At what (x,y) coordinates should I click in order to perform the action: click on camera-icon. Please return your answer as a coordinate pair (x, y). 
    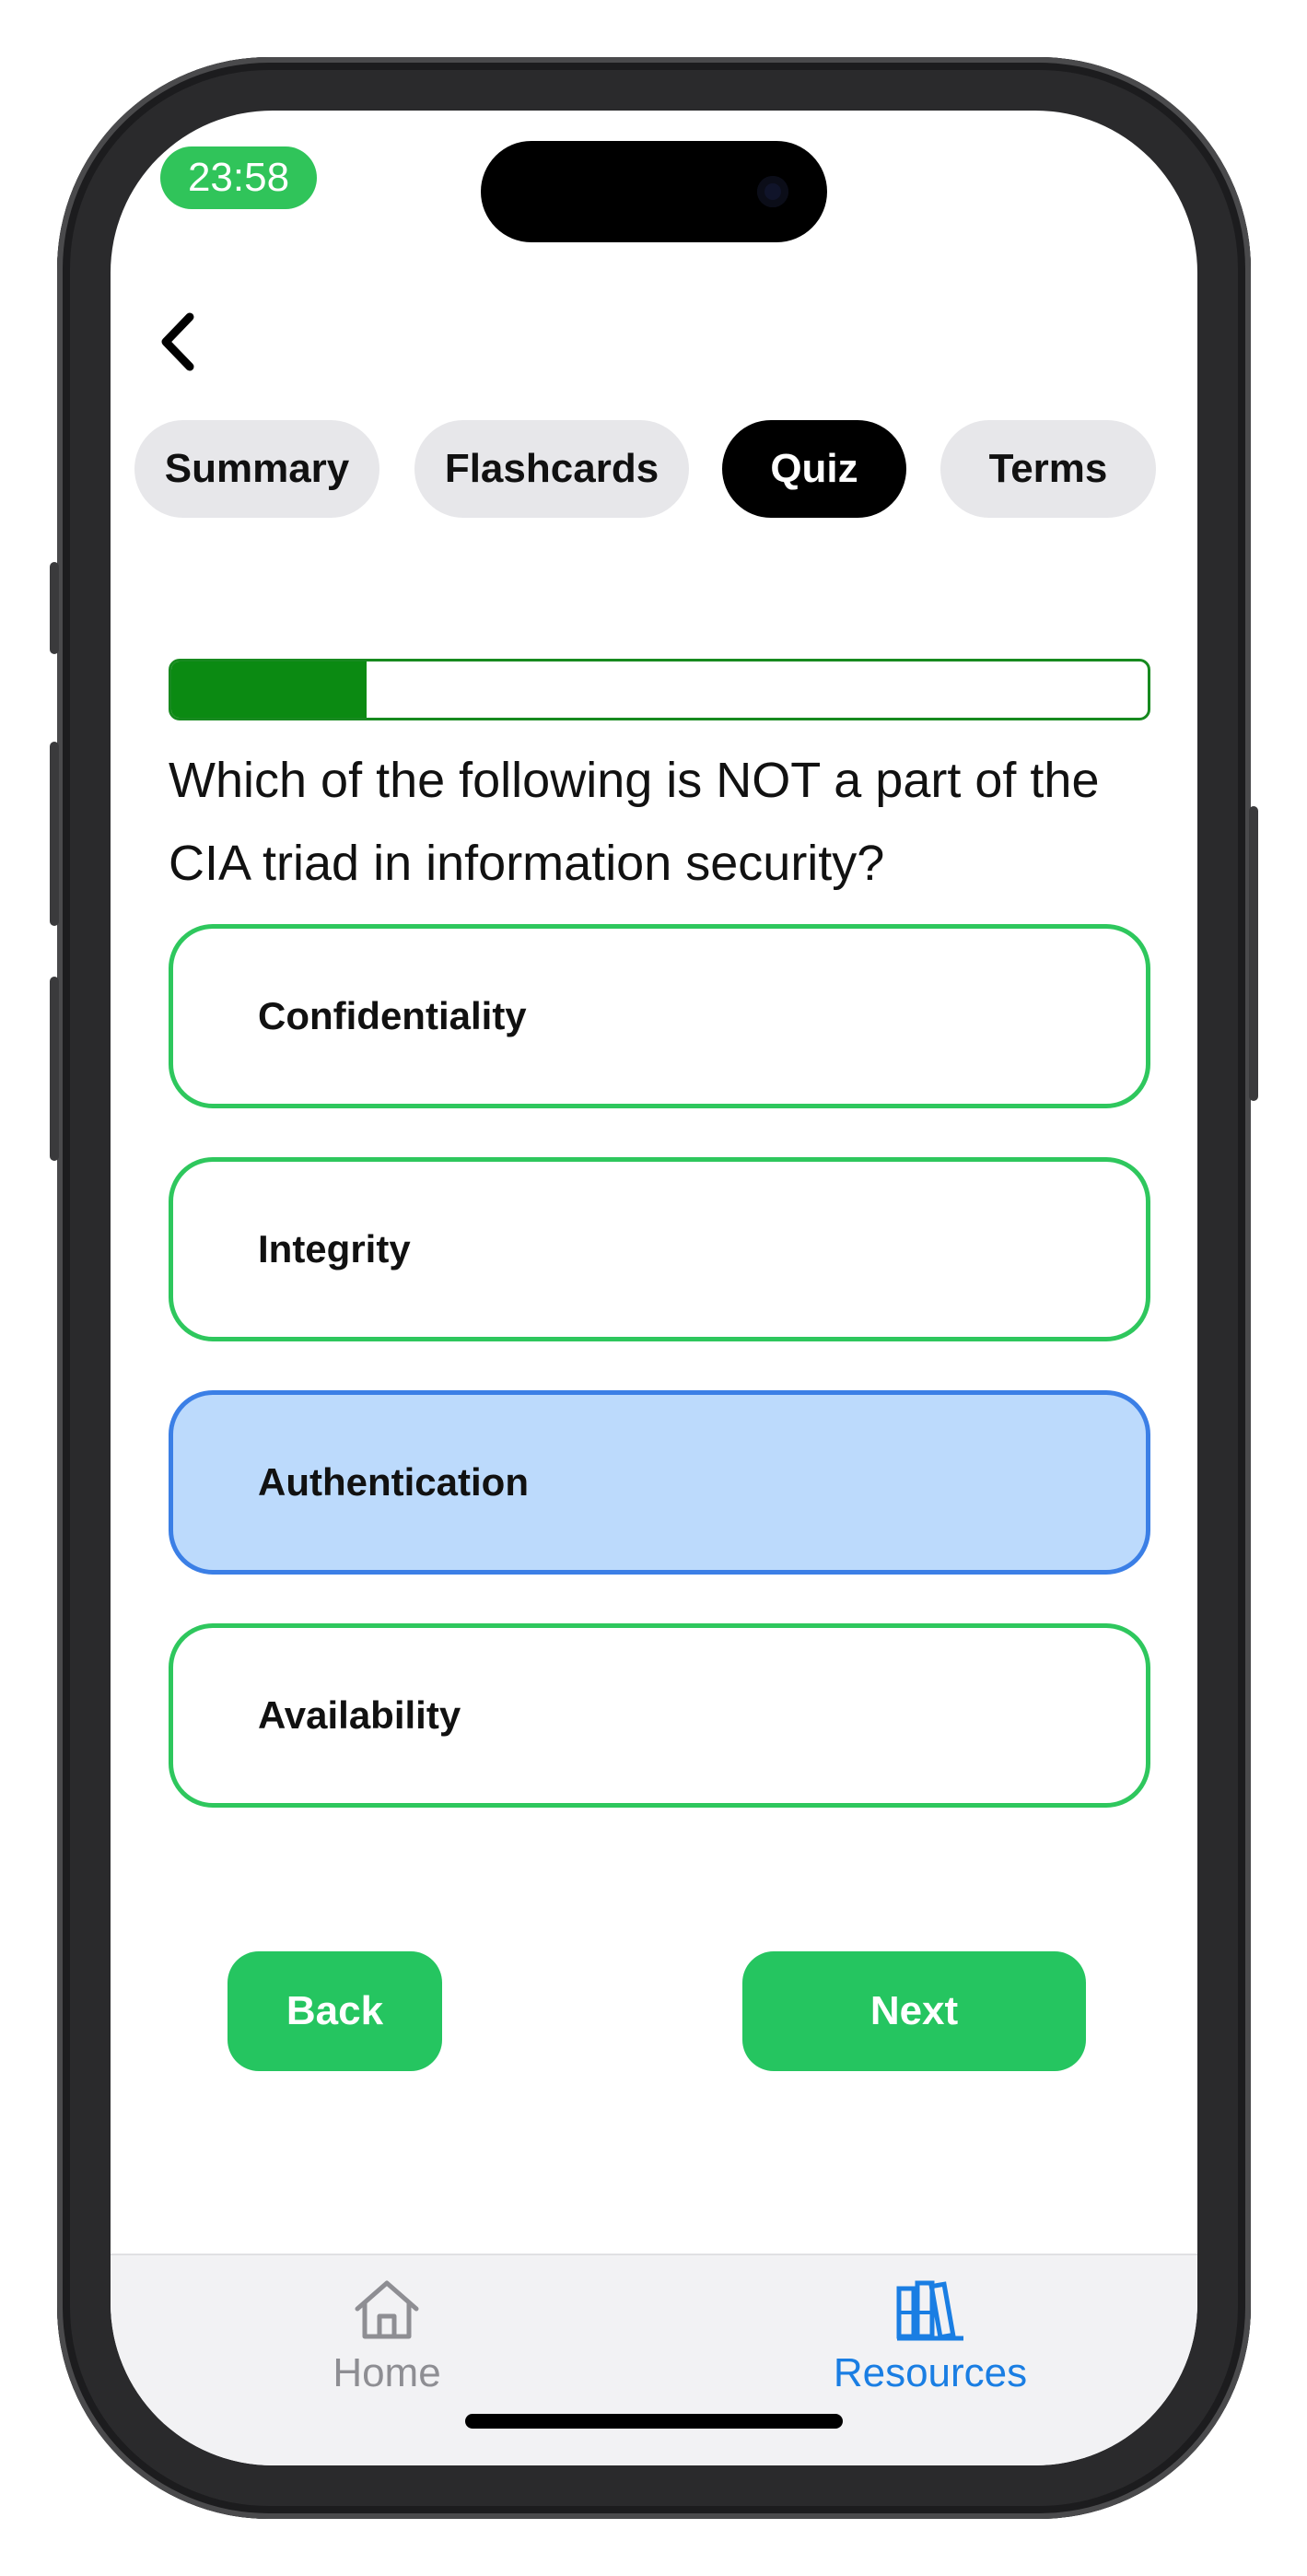
    Looking at the image, I should click on (773, 191).